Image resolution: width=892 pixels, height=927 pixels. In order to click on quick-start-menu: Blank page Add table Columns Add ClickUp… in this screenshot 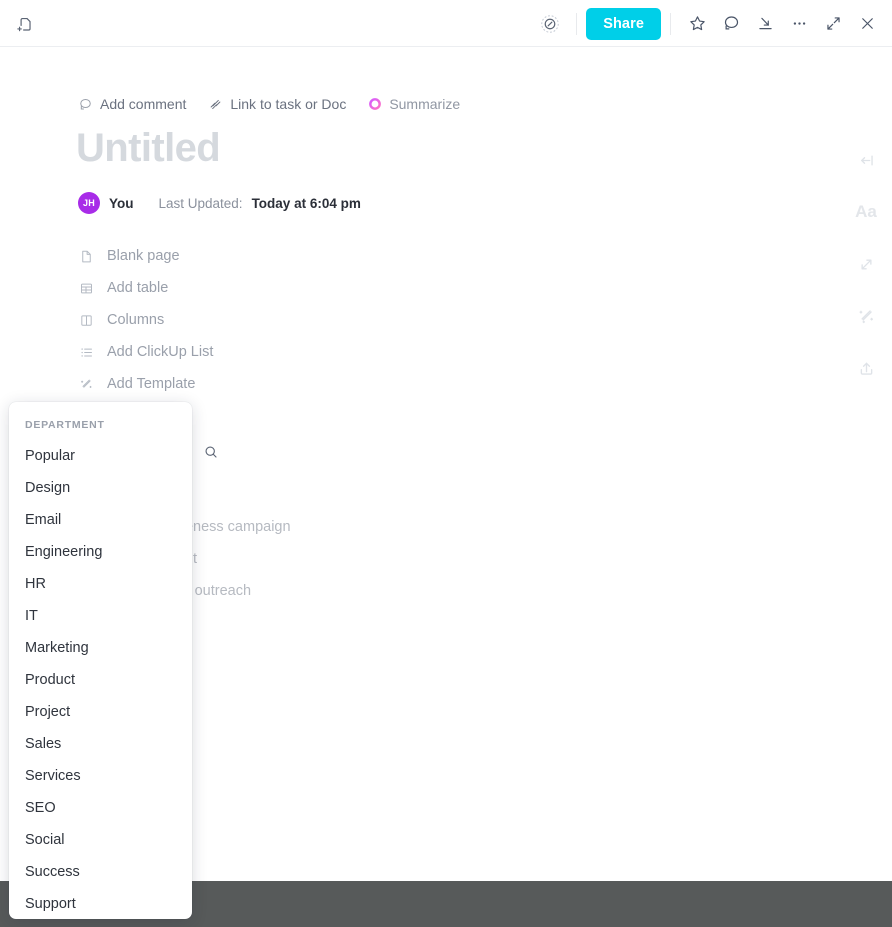, I will do `click(288, 320)`.